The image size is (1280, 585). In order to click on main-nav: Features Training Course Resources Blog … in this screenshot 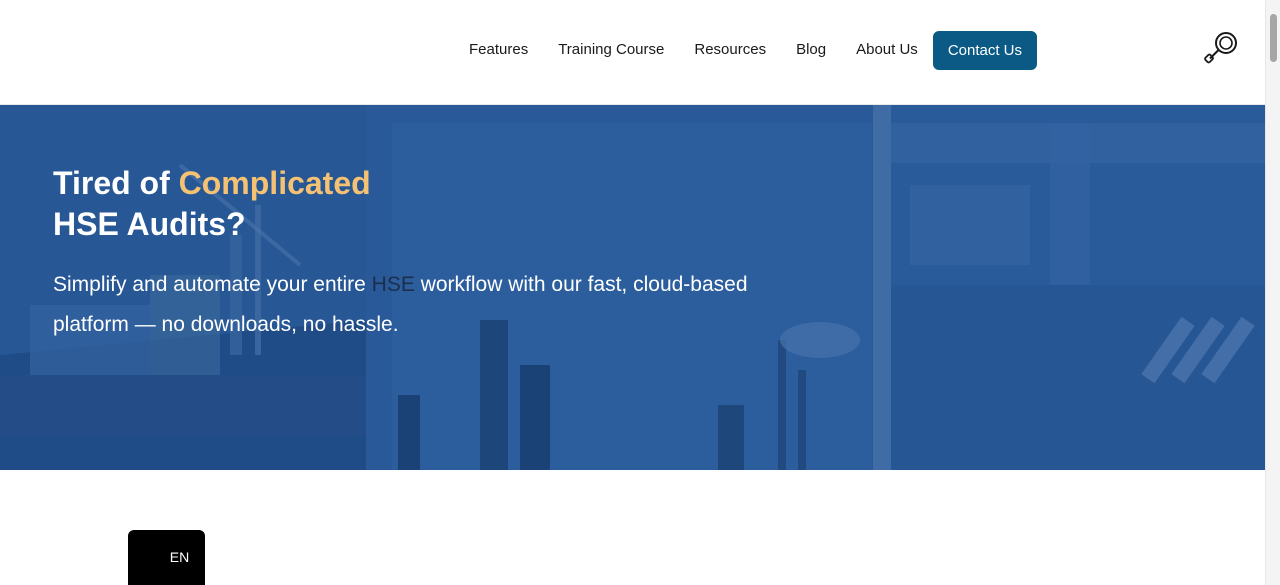, I will do `click(746, 50)`.